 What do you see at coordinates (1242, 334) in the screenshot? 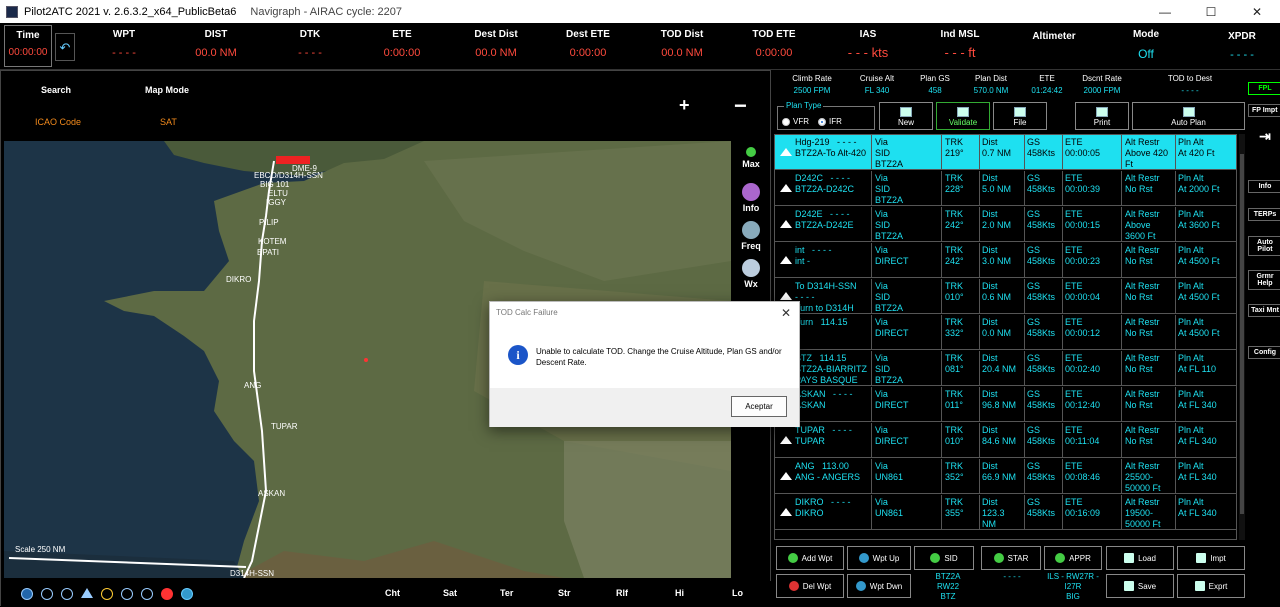
I see `scrollbar-thumb` at bounding box center [1242, 334].